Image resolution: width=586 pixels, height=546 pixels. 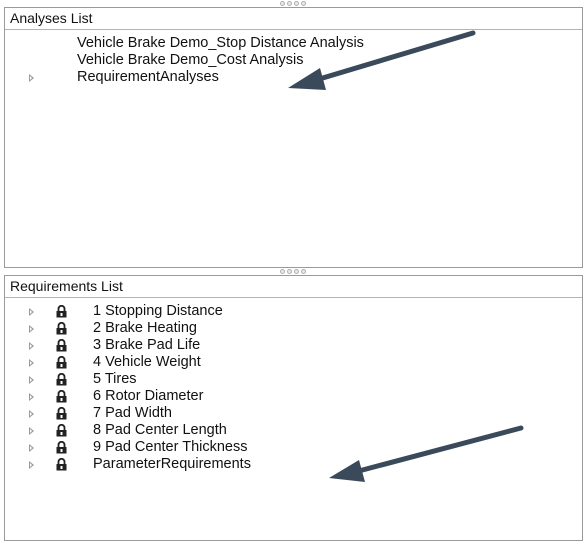 What do you see at coordinates (293, 430) in the screenshot?
I see `tree-item-requirement: 8 Pad Center Length` at bounding box center [293, 430].